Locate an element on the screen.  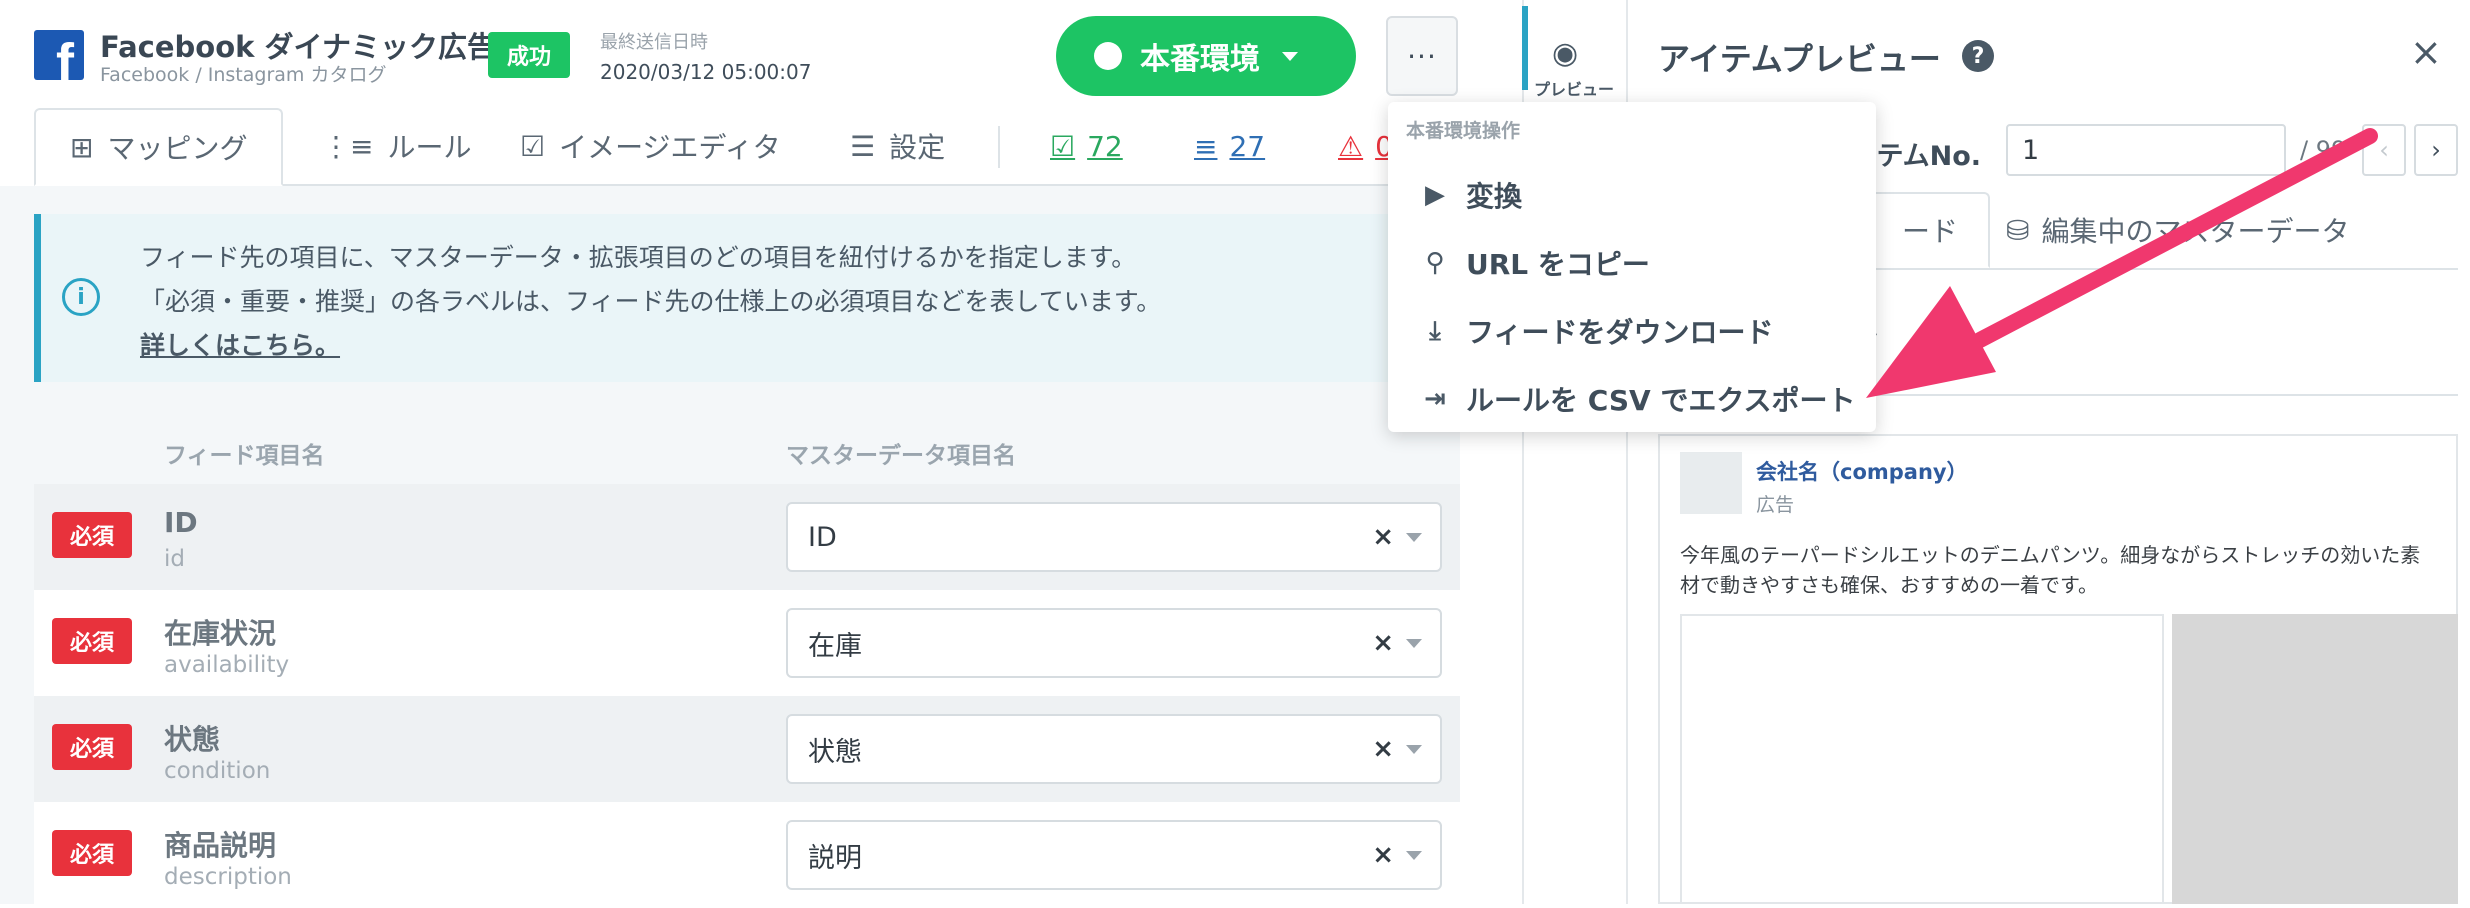
help-icon: ? is located at coordinates (1978, 56).